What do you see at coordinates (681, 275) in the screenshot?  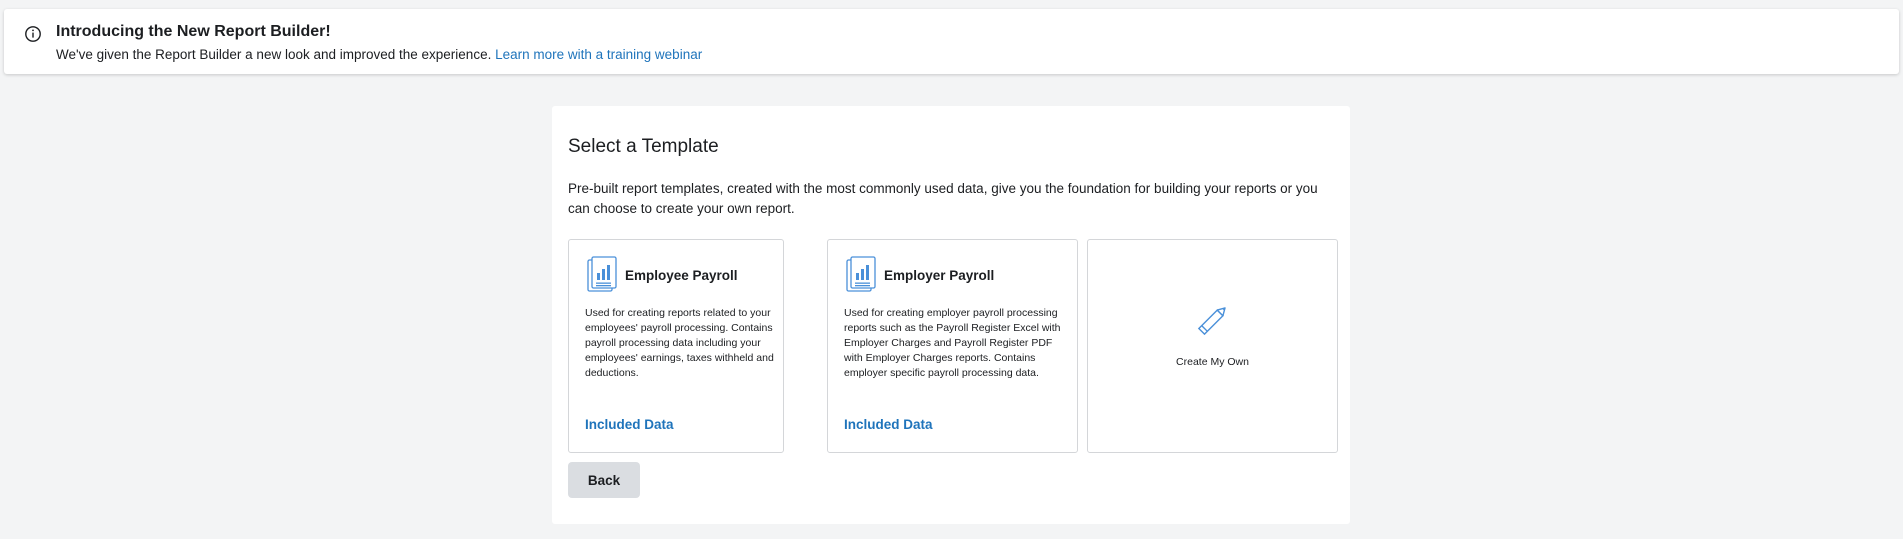 I see `template-title: Employee Payroll` at bounding box center [681, 275].